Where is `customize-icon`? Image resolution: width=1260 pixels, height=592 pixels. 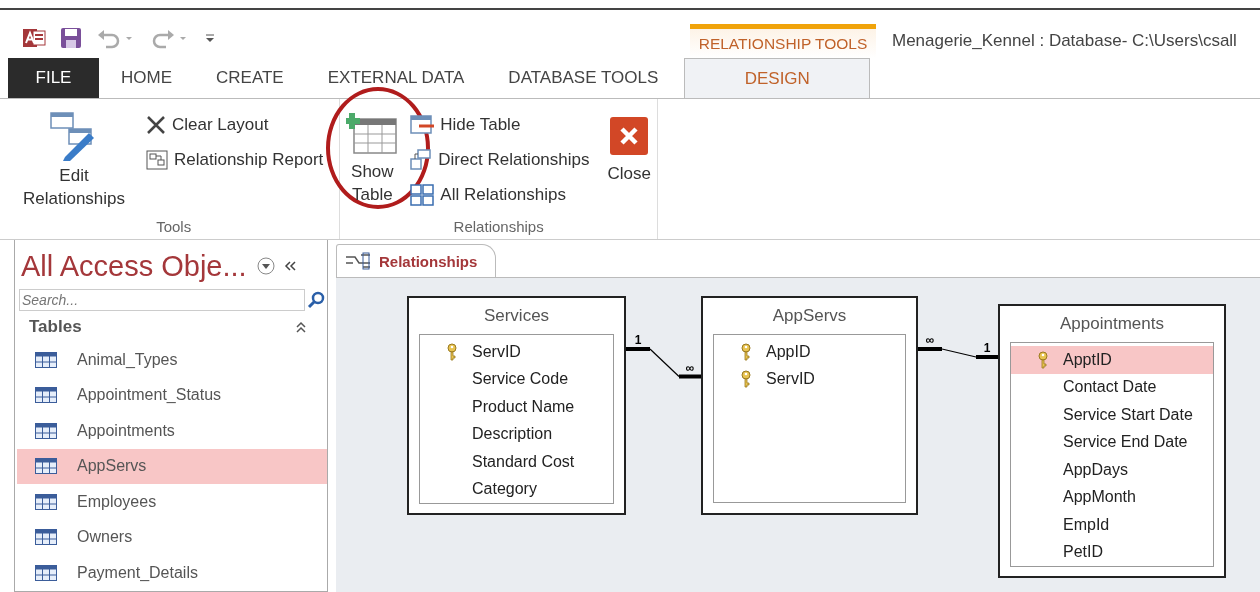
customize-icon is located at coordinates (210, 38).